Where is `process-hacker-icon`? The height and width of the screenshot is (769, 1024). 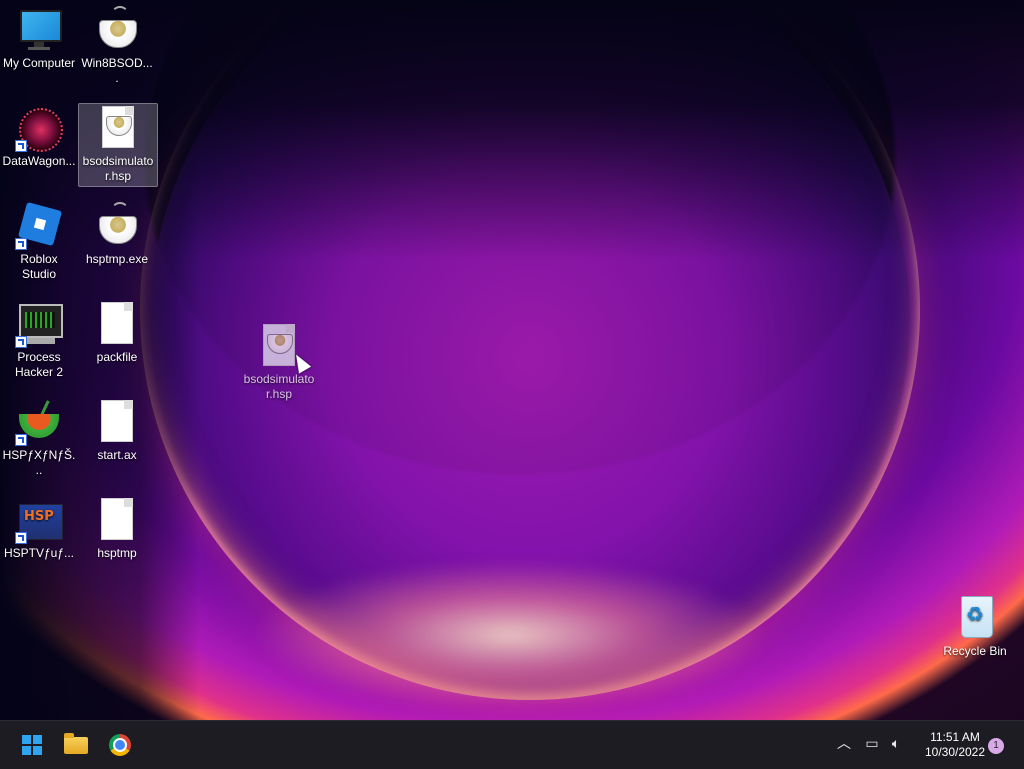
process-hacker-icon is located at coordinates (39, 324).